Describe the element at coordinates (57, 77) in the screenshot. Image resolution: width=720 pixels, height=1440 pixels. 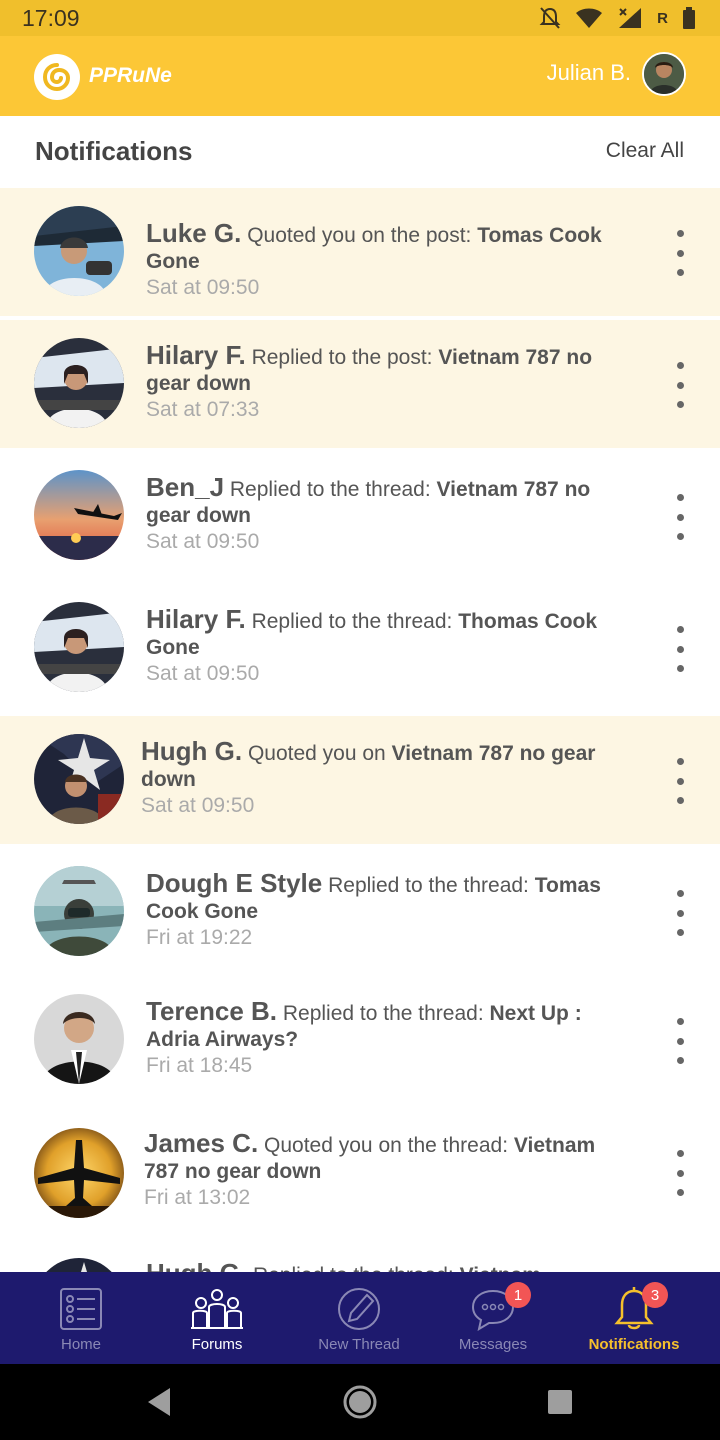
I see `app-logo-icon` at that location.